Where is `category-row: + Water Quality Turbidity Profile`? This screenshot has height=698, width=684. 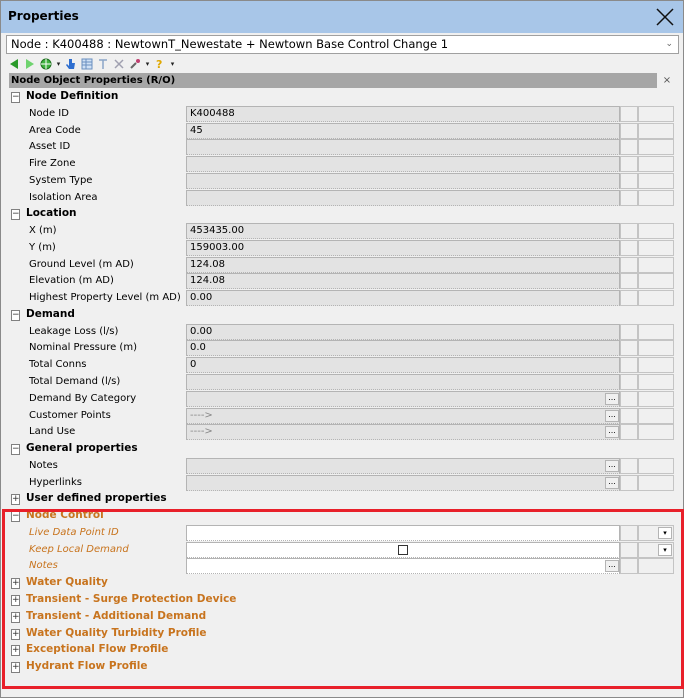
category-row: + Water Quality Turbidity Profile is located at coordinates (341, 634).